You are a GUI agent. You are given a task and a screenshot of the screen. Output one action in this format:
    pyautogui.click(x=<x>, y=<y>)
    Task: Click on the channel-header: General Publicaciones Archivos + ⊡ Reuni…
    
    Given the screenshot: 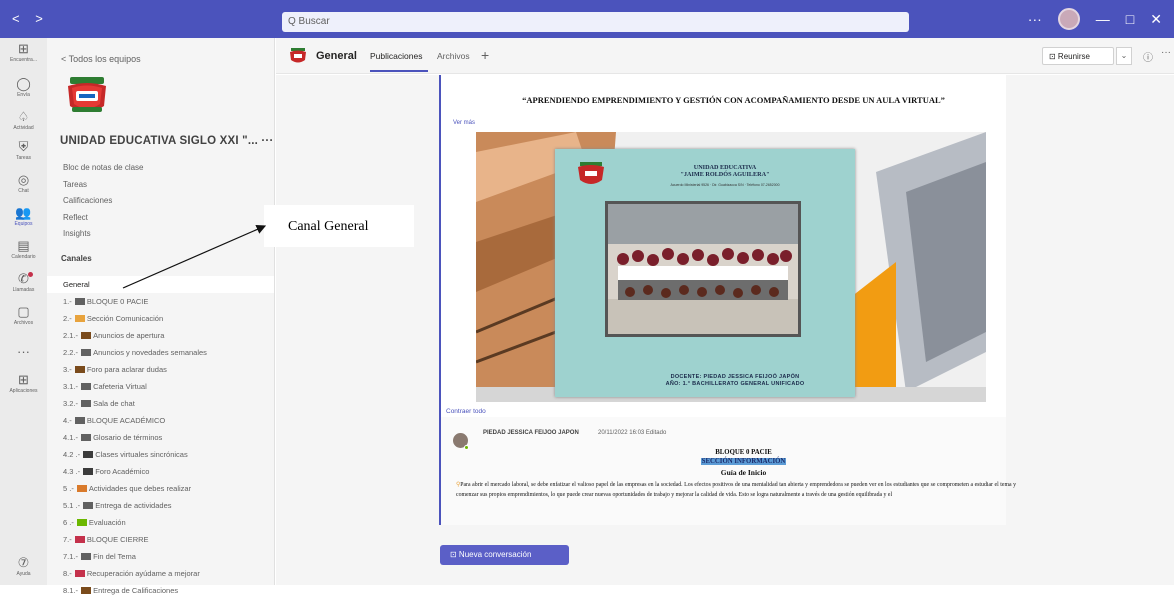 What is the action you would take?
    pyautogui.click(x=725, y=56)
    